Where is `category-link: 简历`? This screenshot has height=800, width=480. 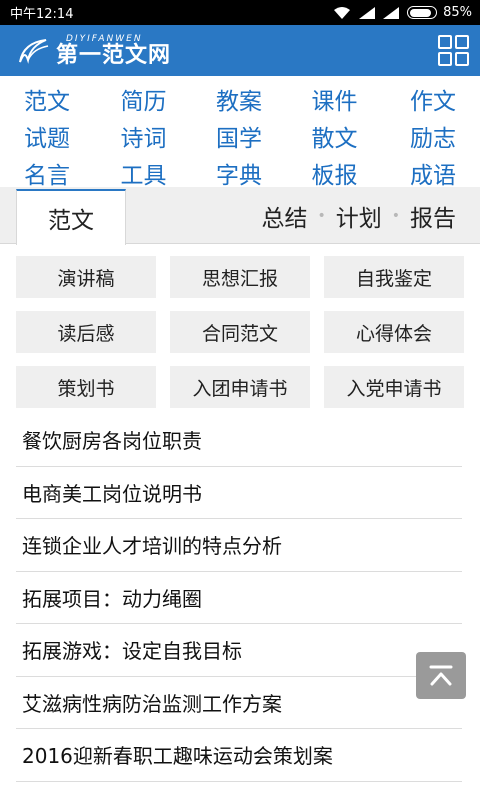 category-link: 简历 is located at coordinates (144, 99).